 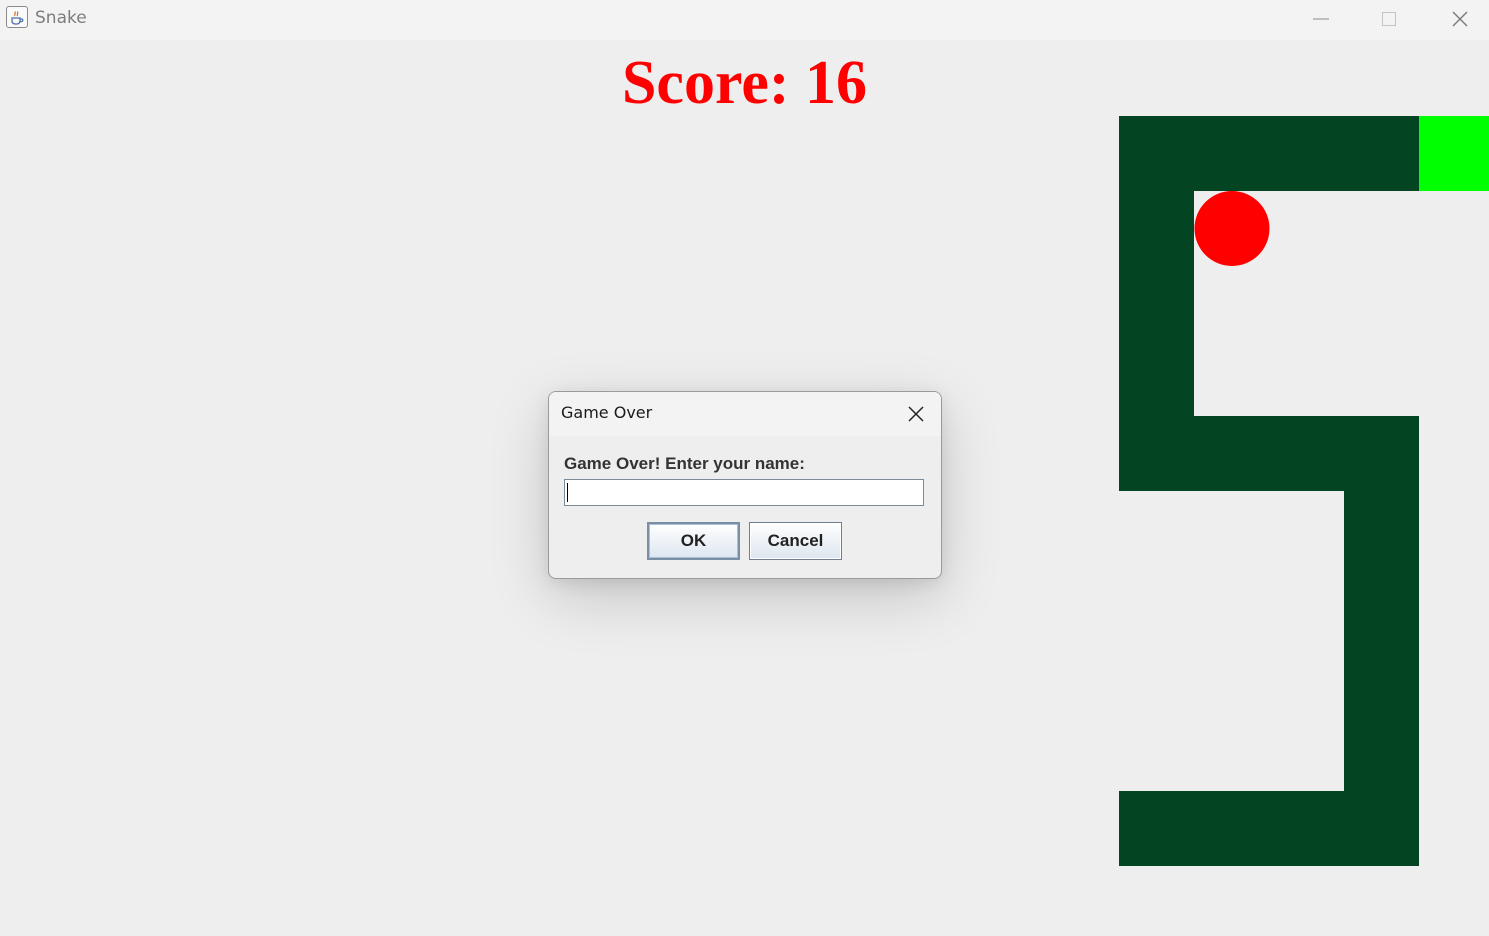 I want to click on window-title: Snake, so click(x=61, y=18).